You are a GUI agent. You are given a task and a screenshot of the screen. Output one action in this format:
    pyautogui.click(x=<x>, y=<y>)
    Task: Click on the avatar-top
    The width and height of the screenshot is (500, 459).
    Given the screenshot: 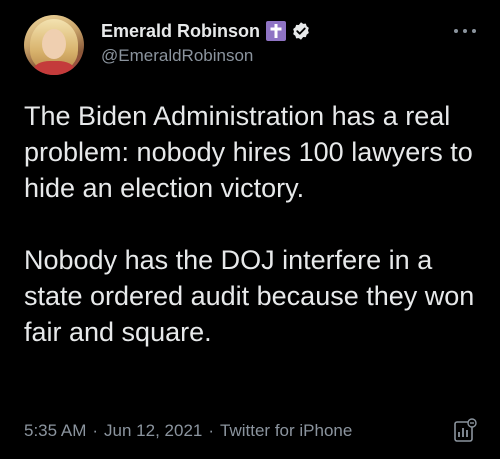 What is the action you would take?
    pyautogui.click(x=54, y=68)
    